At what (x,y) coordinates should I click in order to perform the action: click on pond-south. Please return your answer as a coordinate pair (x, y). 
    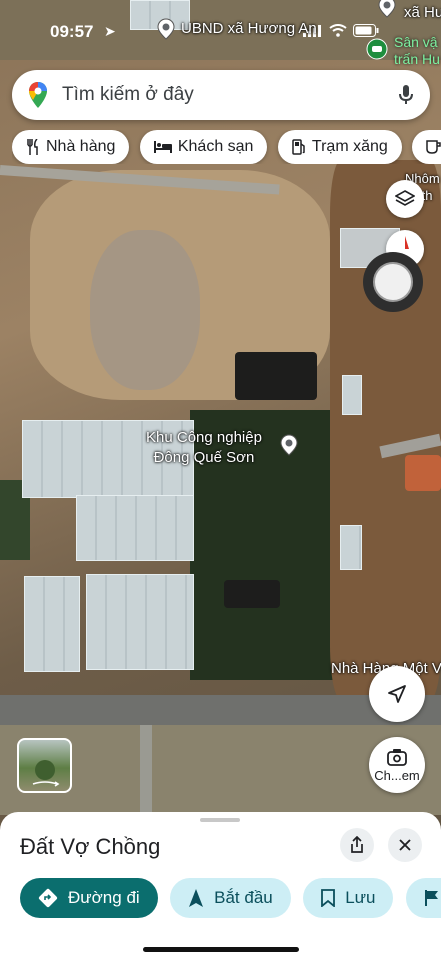
    Looking at the image, I should click on (252, 594).